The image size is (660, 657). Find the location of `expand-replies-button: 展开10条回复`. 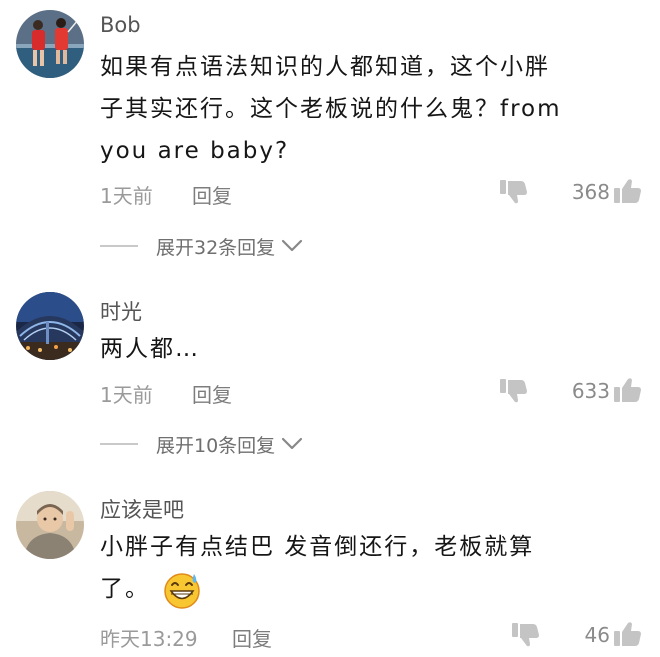

expand-replies-button: 展开10条回复 is located at coordinates (201, 444).